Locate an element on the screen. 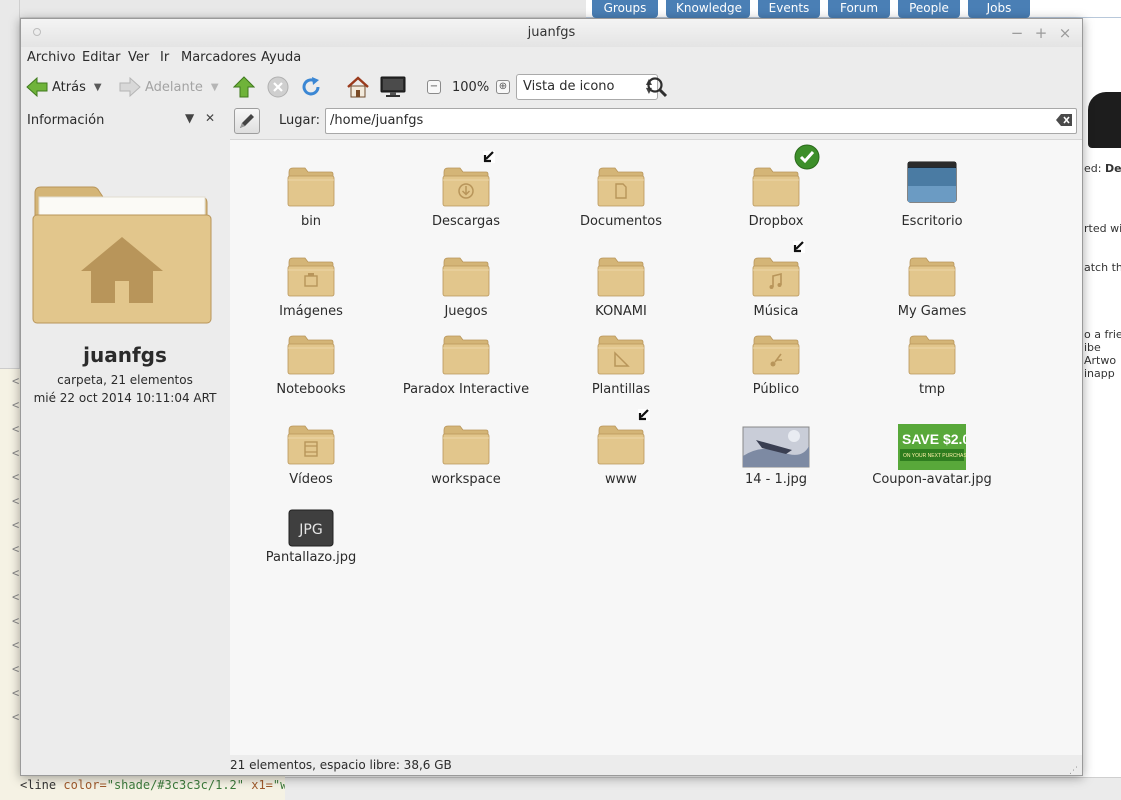  up-button is located at coordinates (244, 87).